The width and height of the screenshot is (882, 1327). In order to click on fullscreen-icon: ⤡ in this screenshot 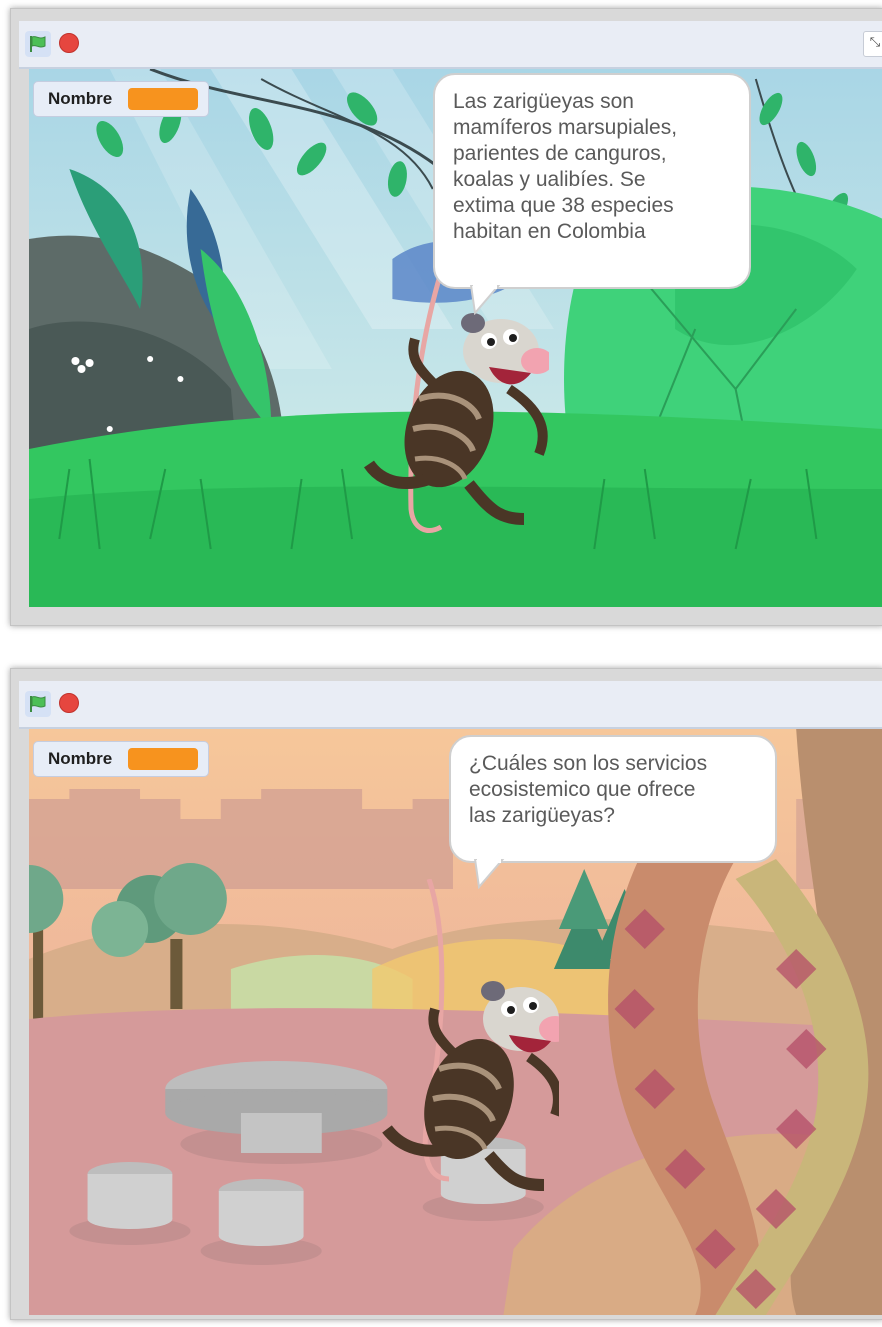, I will do `click(875, 42)`.